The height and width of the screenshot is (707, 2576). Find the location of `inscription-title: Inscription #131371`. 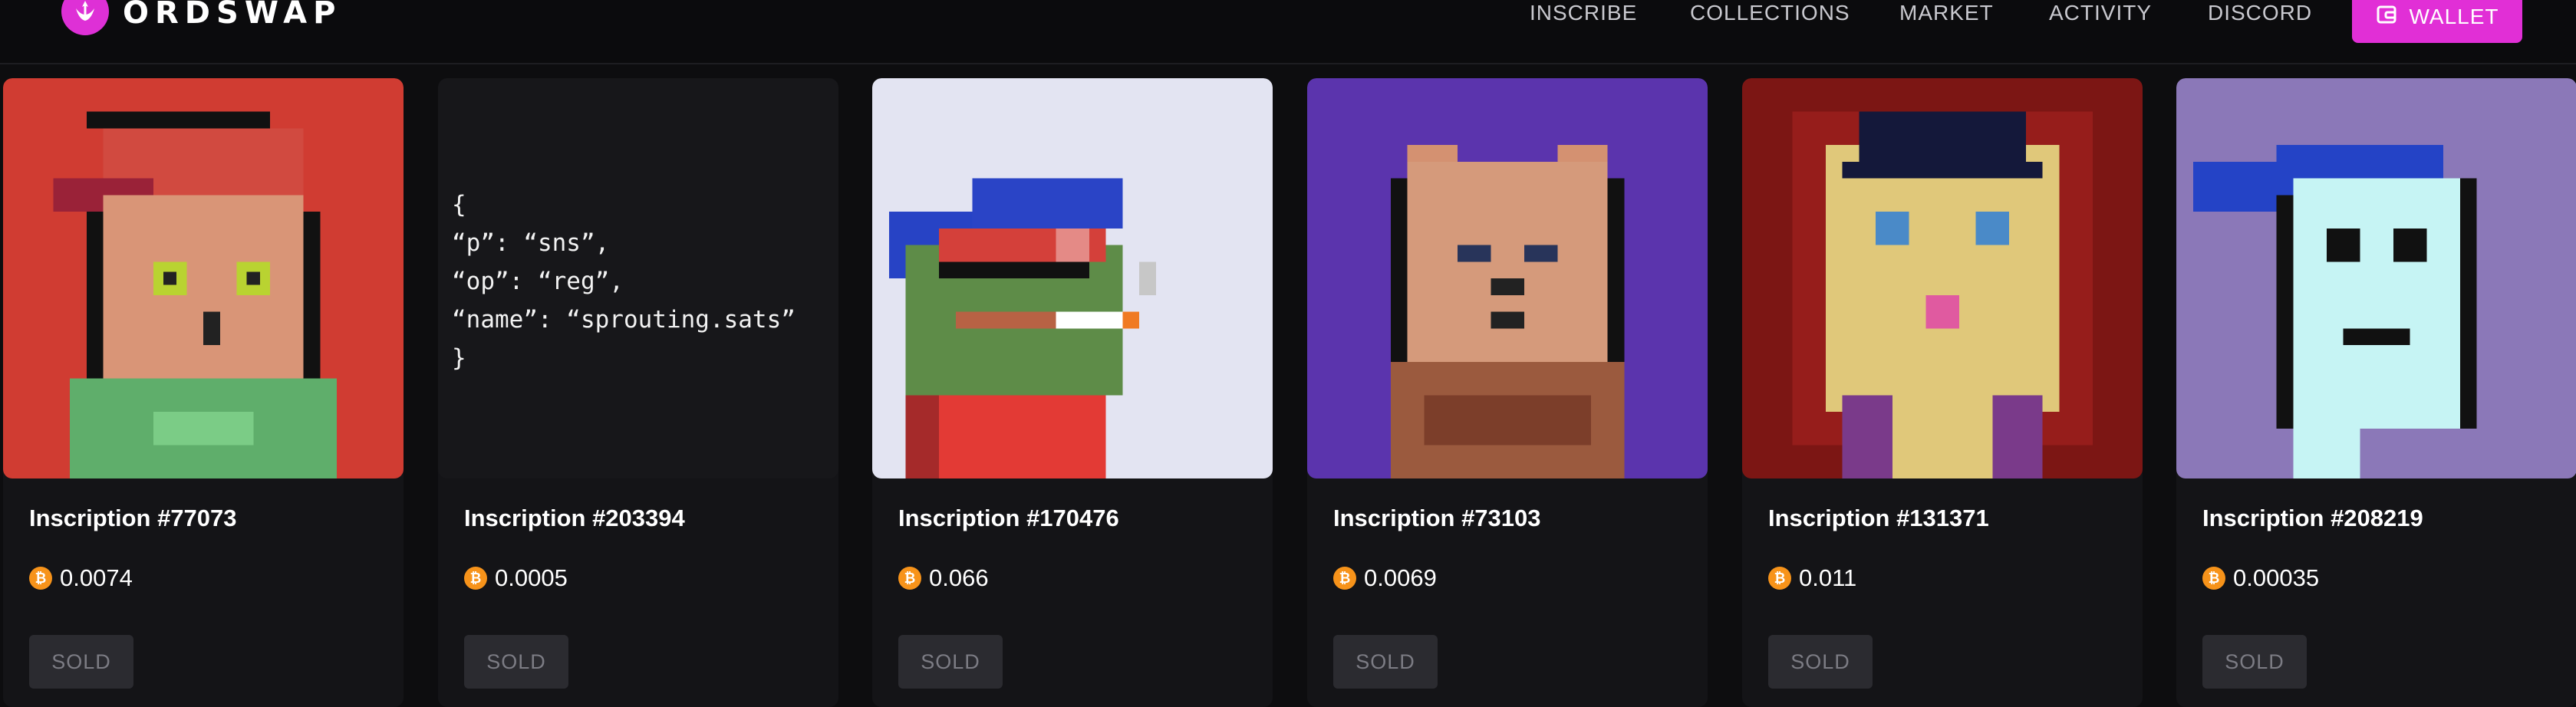

inscription-title: Inscription #131371 is located at coordinates (1878, 518).